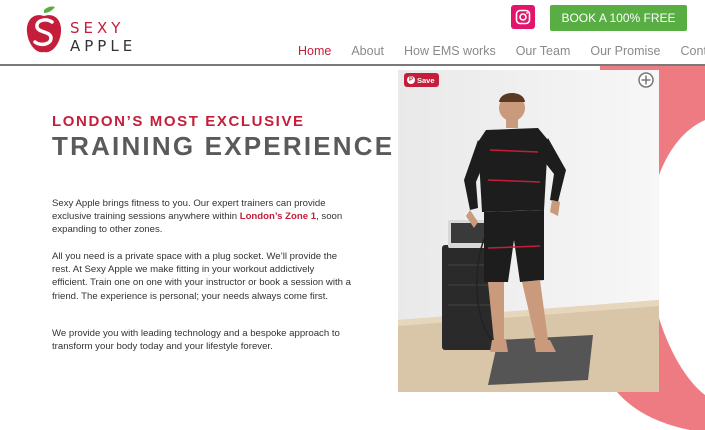  I want to click on instagram-button, so click(523, 17).